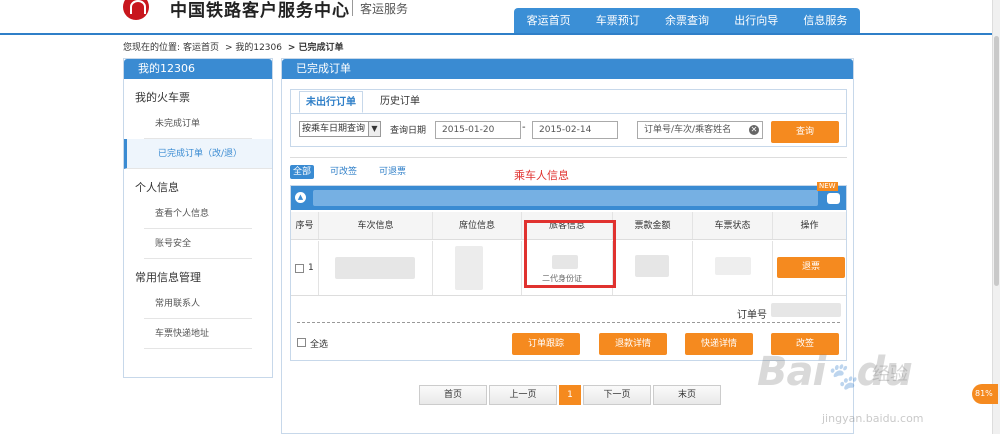  What do you see at coordinates (873, 418) in the screenshot?
I see `watermark-url: jingyan.baidu.com` at bounding box center [873, 418].